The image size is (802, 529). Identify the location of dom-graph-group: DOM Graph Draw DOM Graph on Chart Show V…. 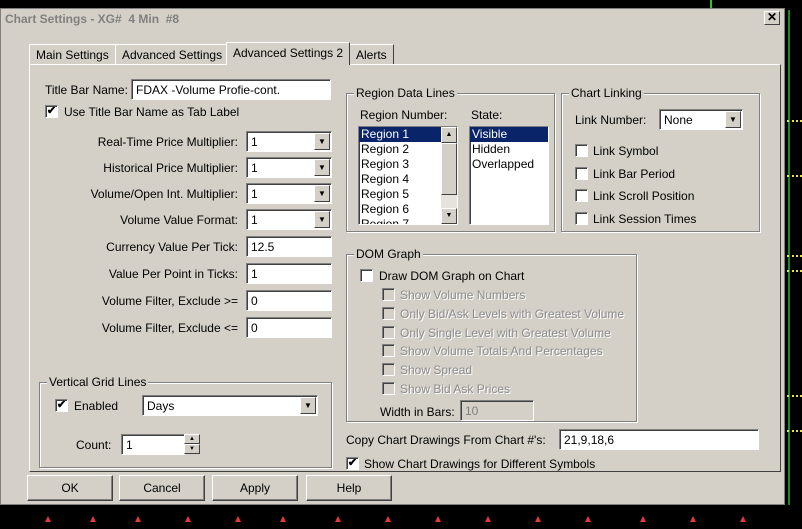
(491, 334).